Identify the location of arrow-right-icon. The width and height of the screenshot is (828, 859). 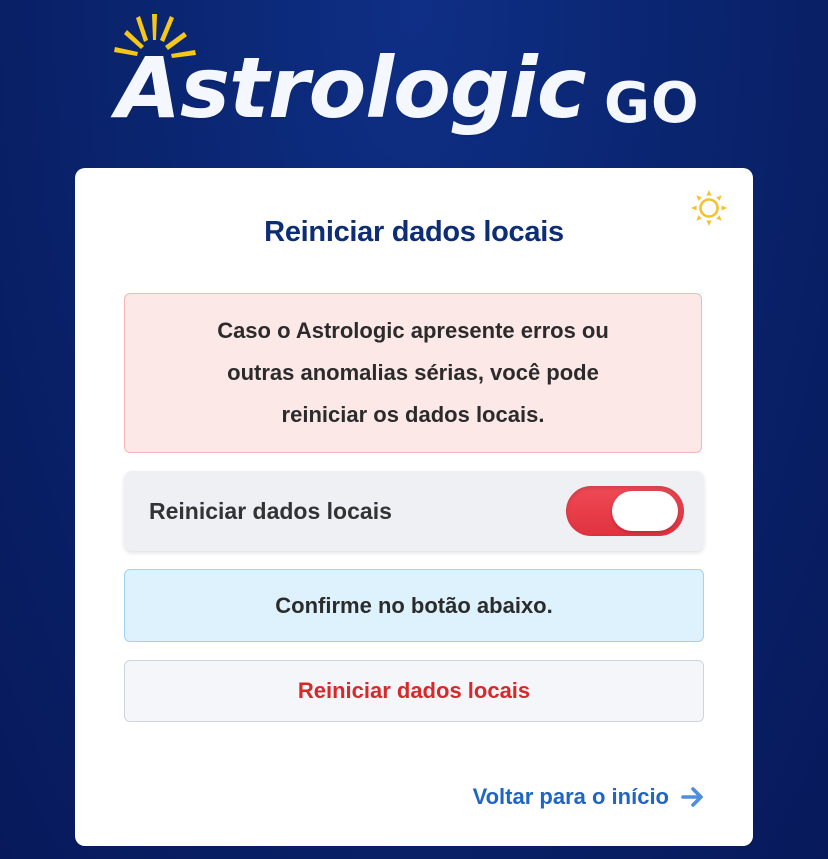
(692, 797).